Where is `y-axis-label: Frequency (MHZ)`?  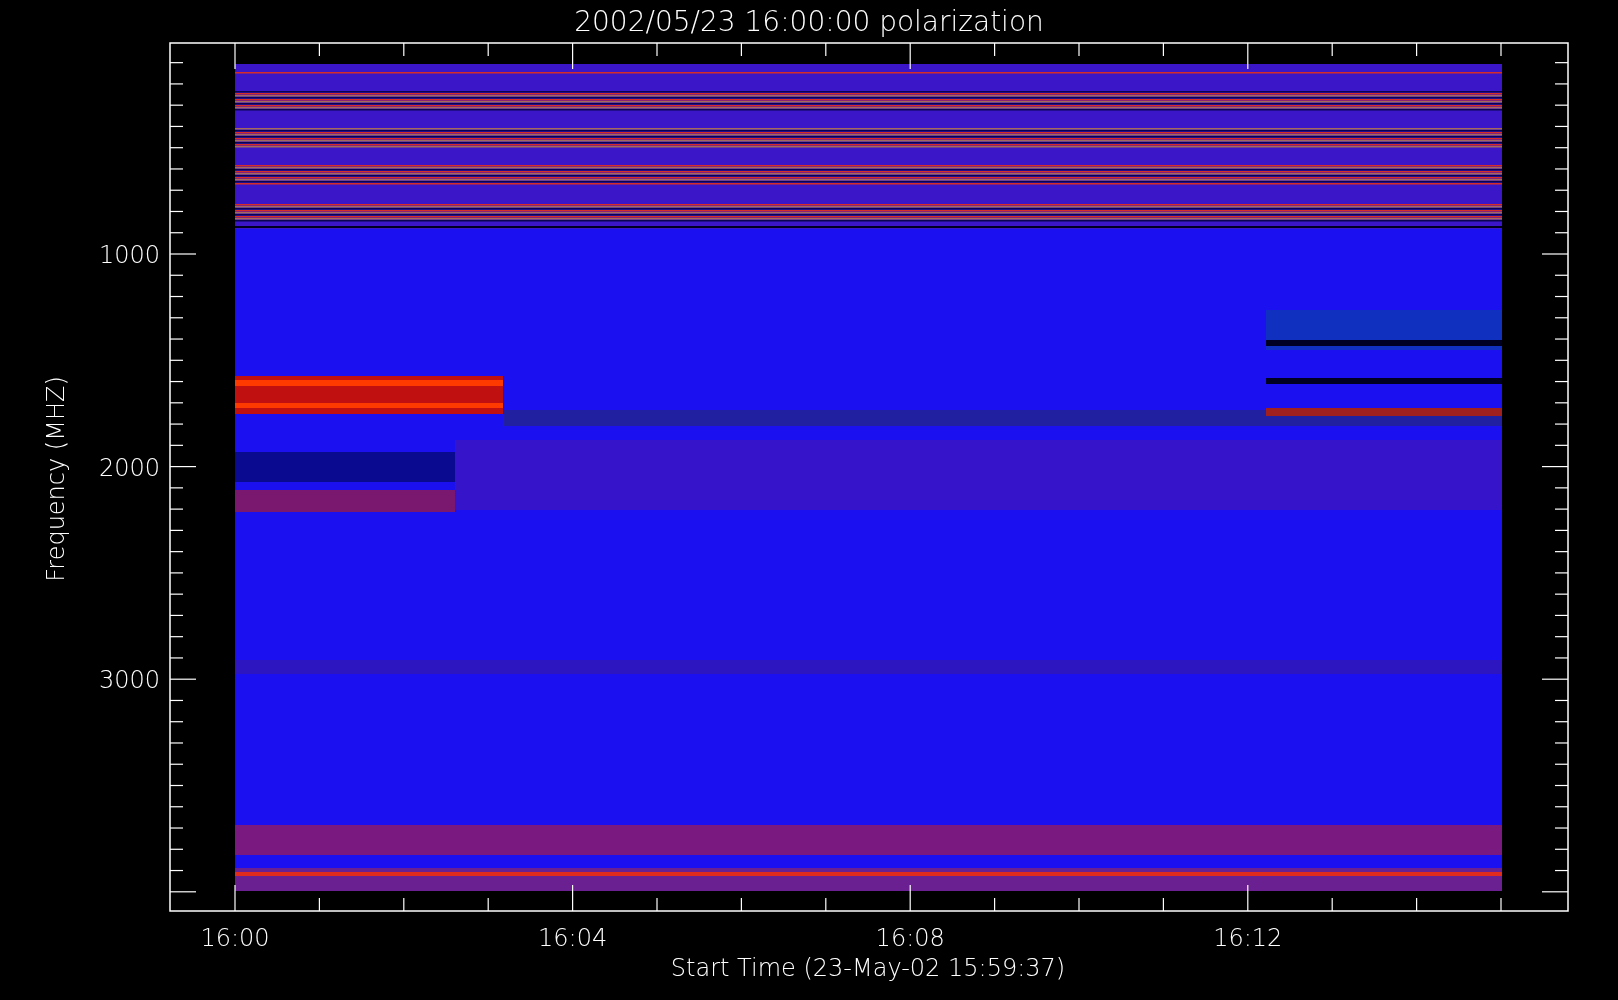 y-axis-label: Frequency (MHZ) is located at coordinates (56, 479).